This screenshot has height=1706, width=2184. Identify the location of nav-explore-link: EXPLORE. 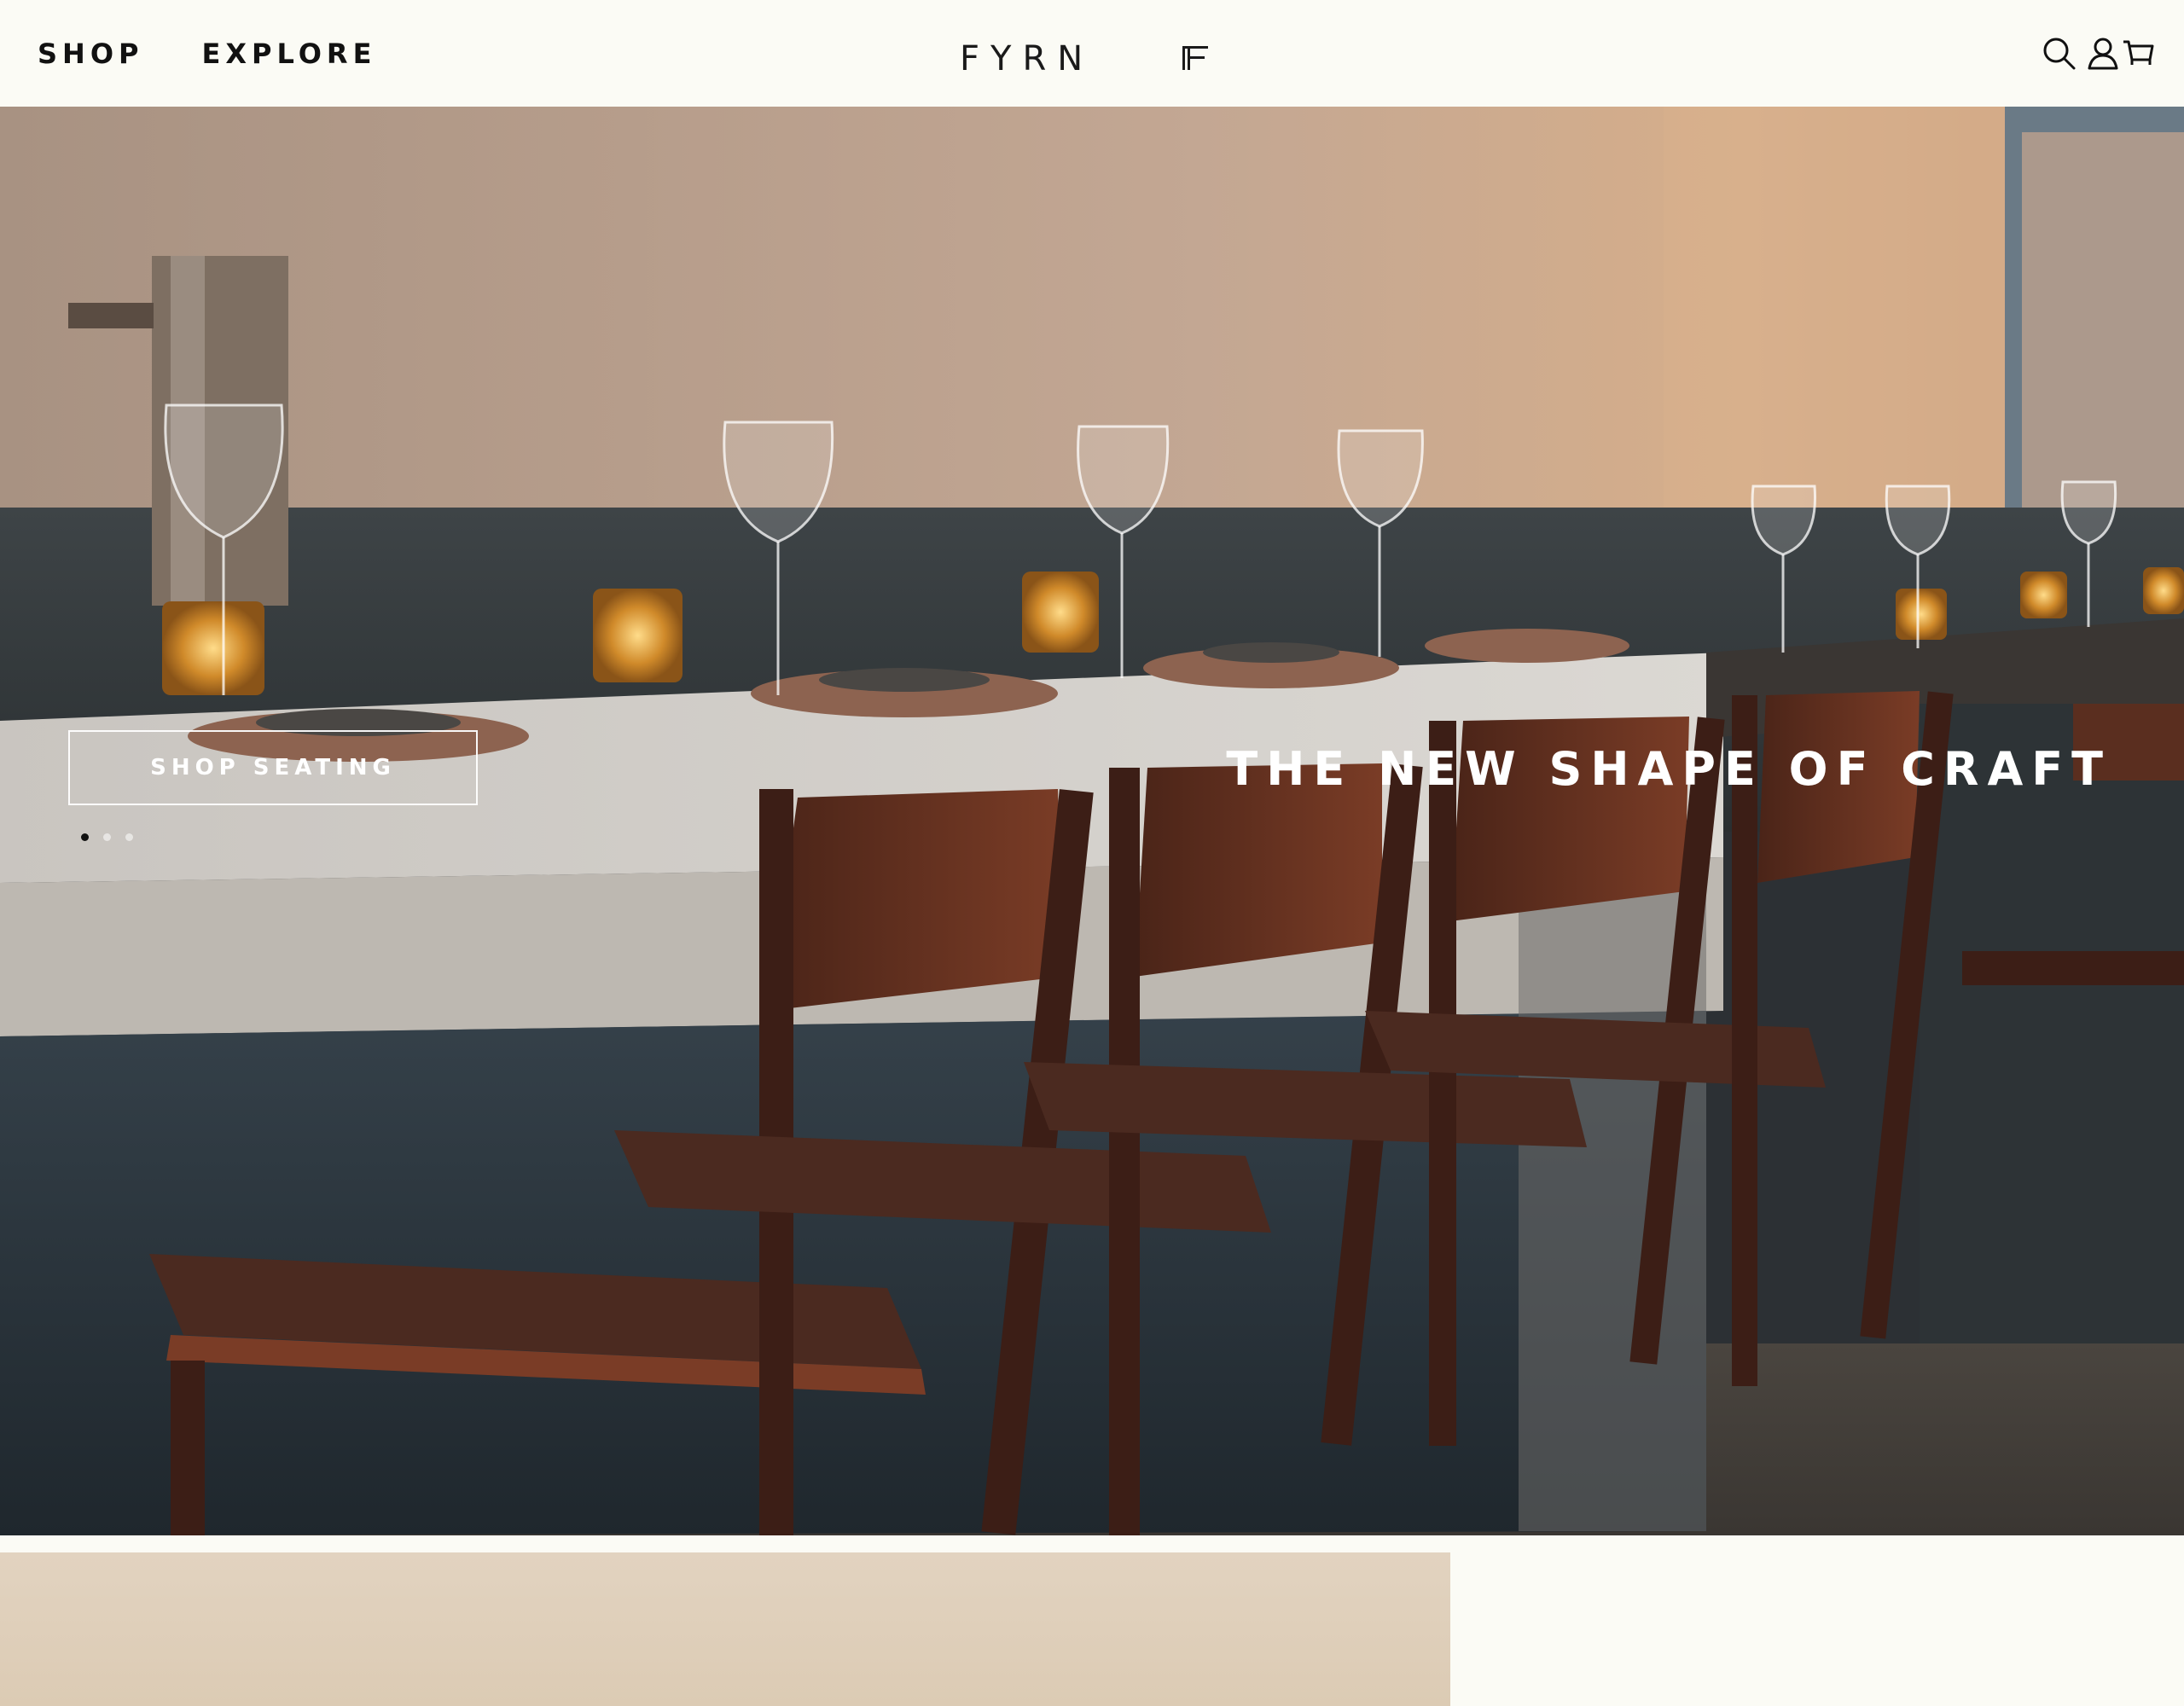
(288, 54).